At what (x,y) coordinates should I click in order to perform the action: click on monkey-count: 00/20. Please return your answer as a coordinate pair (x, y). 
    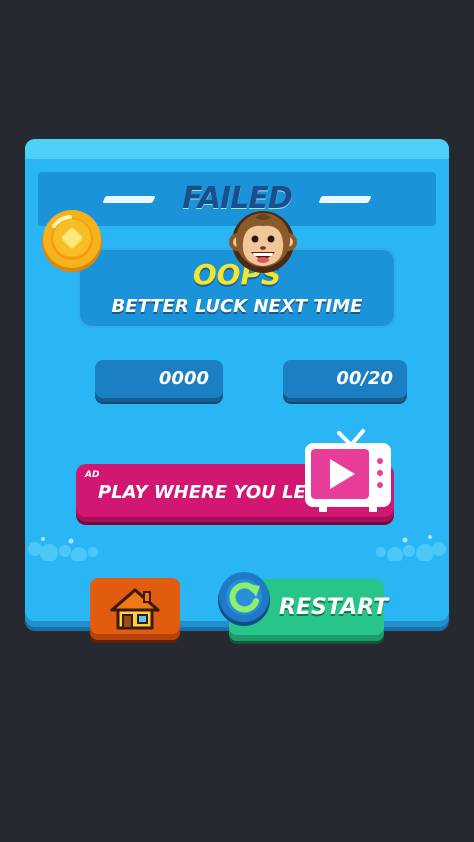
    Looking at the image, I should click on (364, 378).